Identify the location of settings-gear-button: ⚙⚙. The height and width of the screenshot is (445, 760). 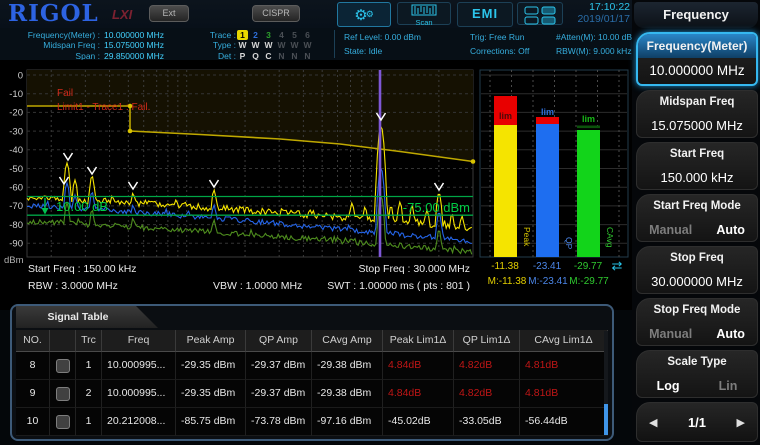
(364, 14).